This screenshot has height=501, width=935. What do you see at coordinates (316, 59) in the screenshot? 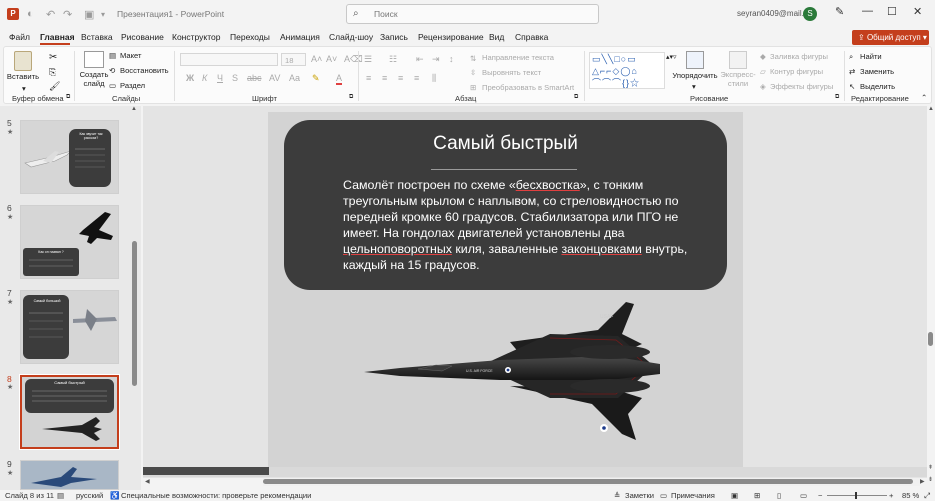
I see `grow-font-icon: A˄` at bounding box center [316, 59].